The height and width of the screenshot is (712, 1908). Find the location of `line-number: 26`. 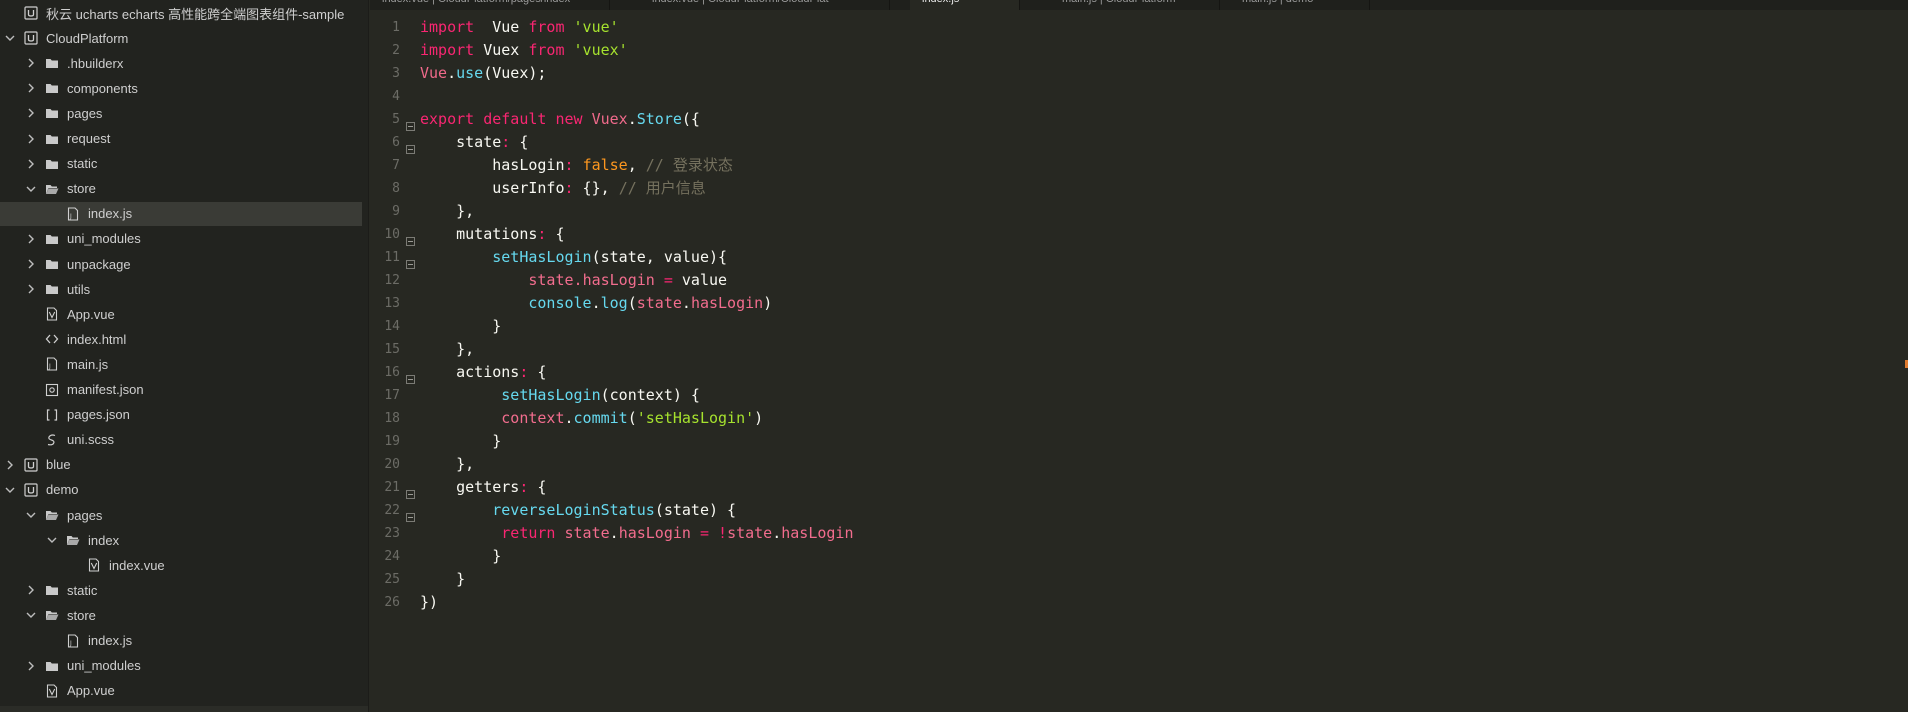

line-number: 26 is located at coordinates (392, 602).